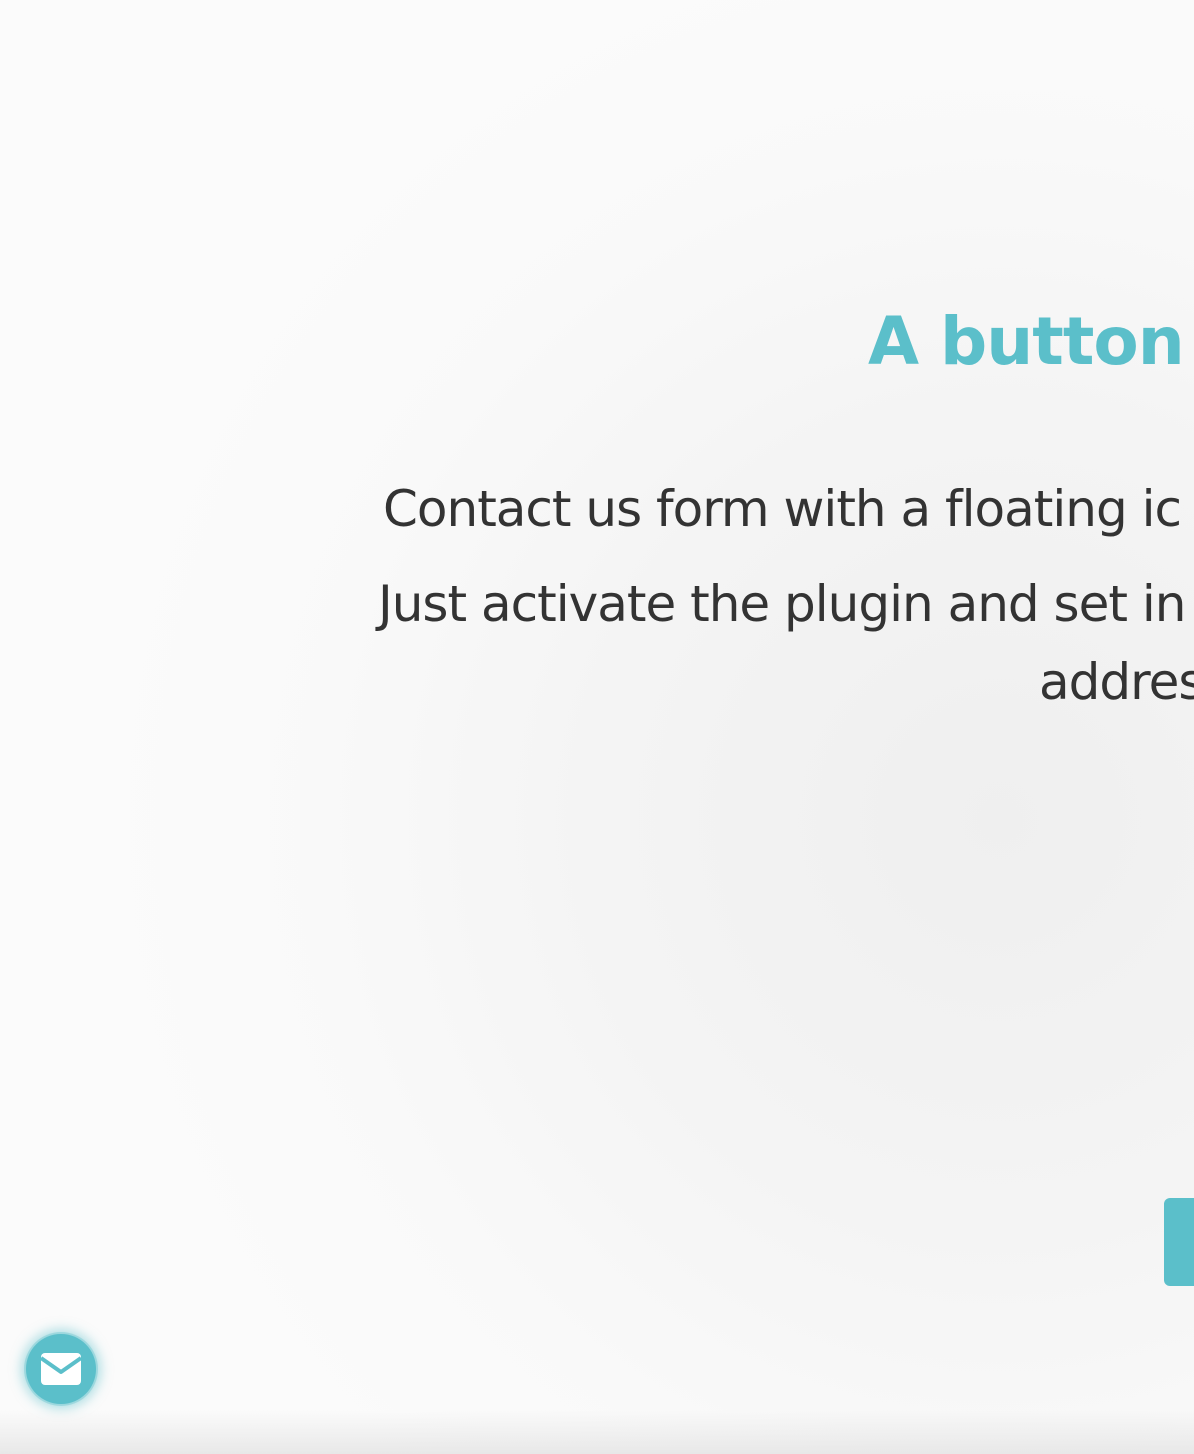 Image resolution: width=1194 pixels, height=1454 pixels. I want to click on envelope-icon, so click(61, 1369).